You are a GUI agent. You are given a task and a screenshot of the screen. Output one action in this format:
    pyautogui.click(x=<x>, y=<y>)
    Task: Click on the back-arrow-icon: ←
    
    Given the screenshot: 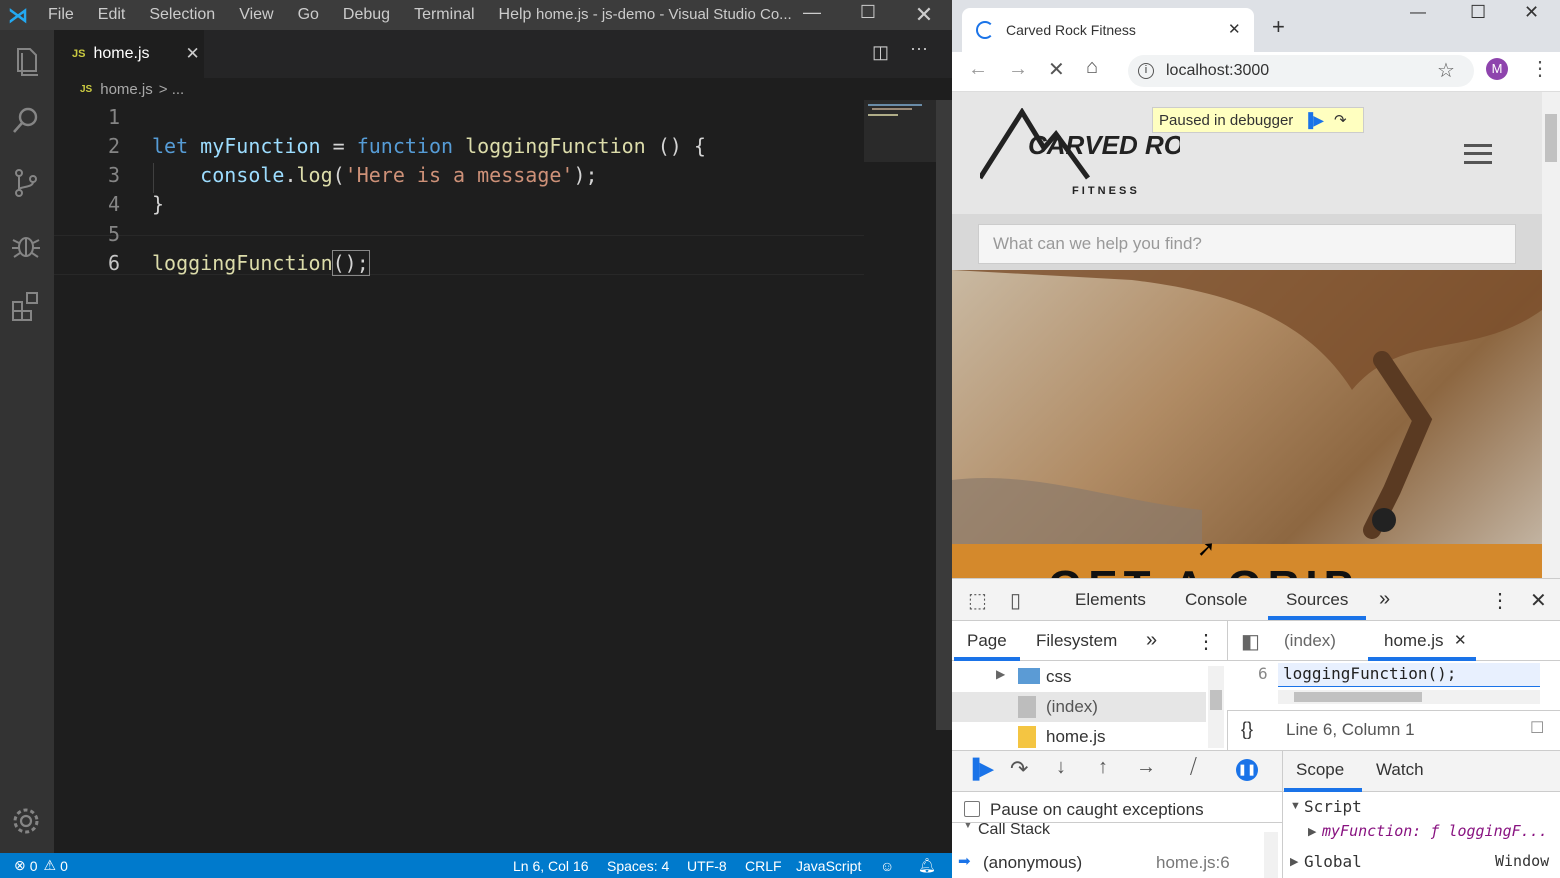 What is the action you would take?
    pyautogui.click(x=978, y=69)
    